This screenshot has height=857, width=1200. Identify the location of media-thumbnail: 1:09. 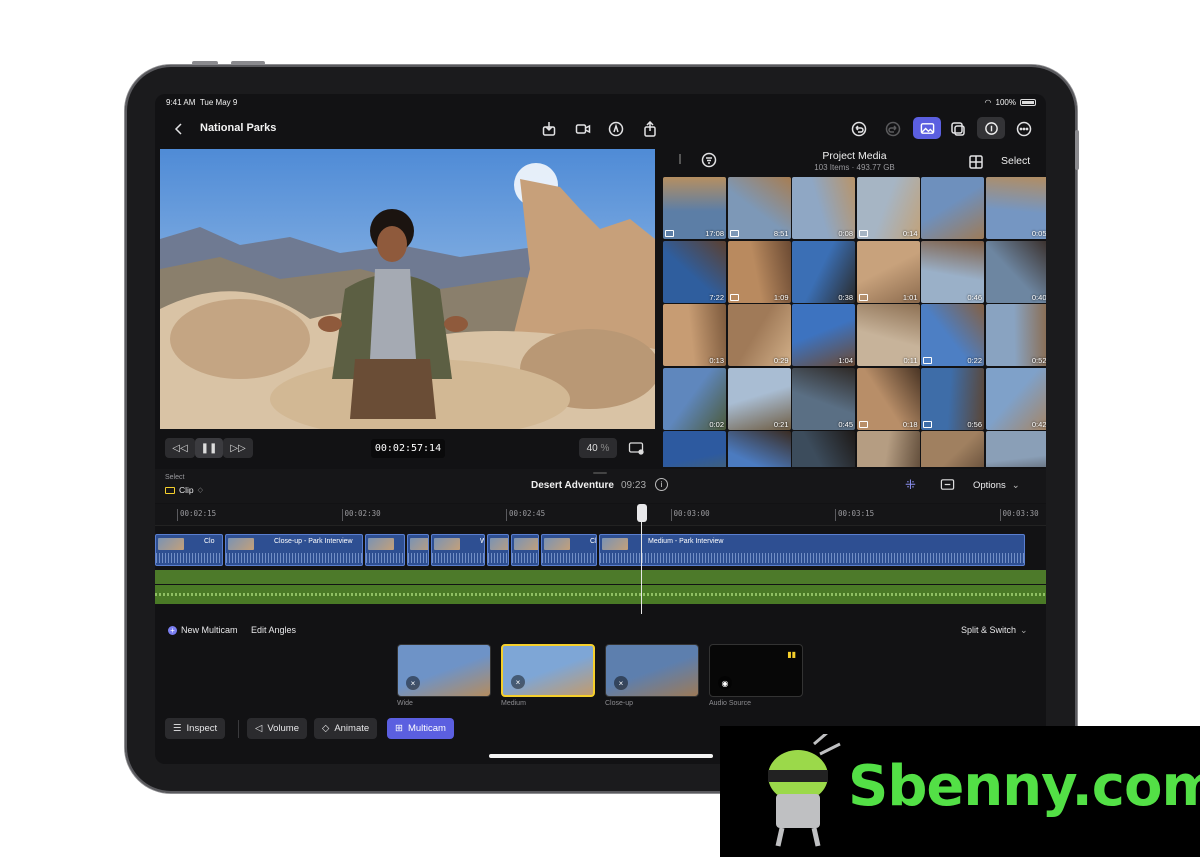
(759, 271).